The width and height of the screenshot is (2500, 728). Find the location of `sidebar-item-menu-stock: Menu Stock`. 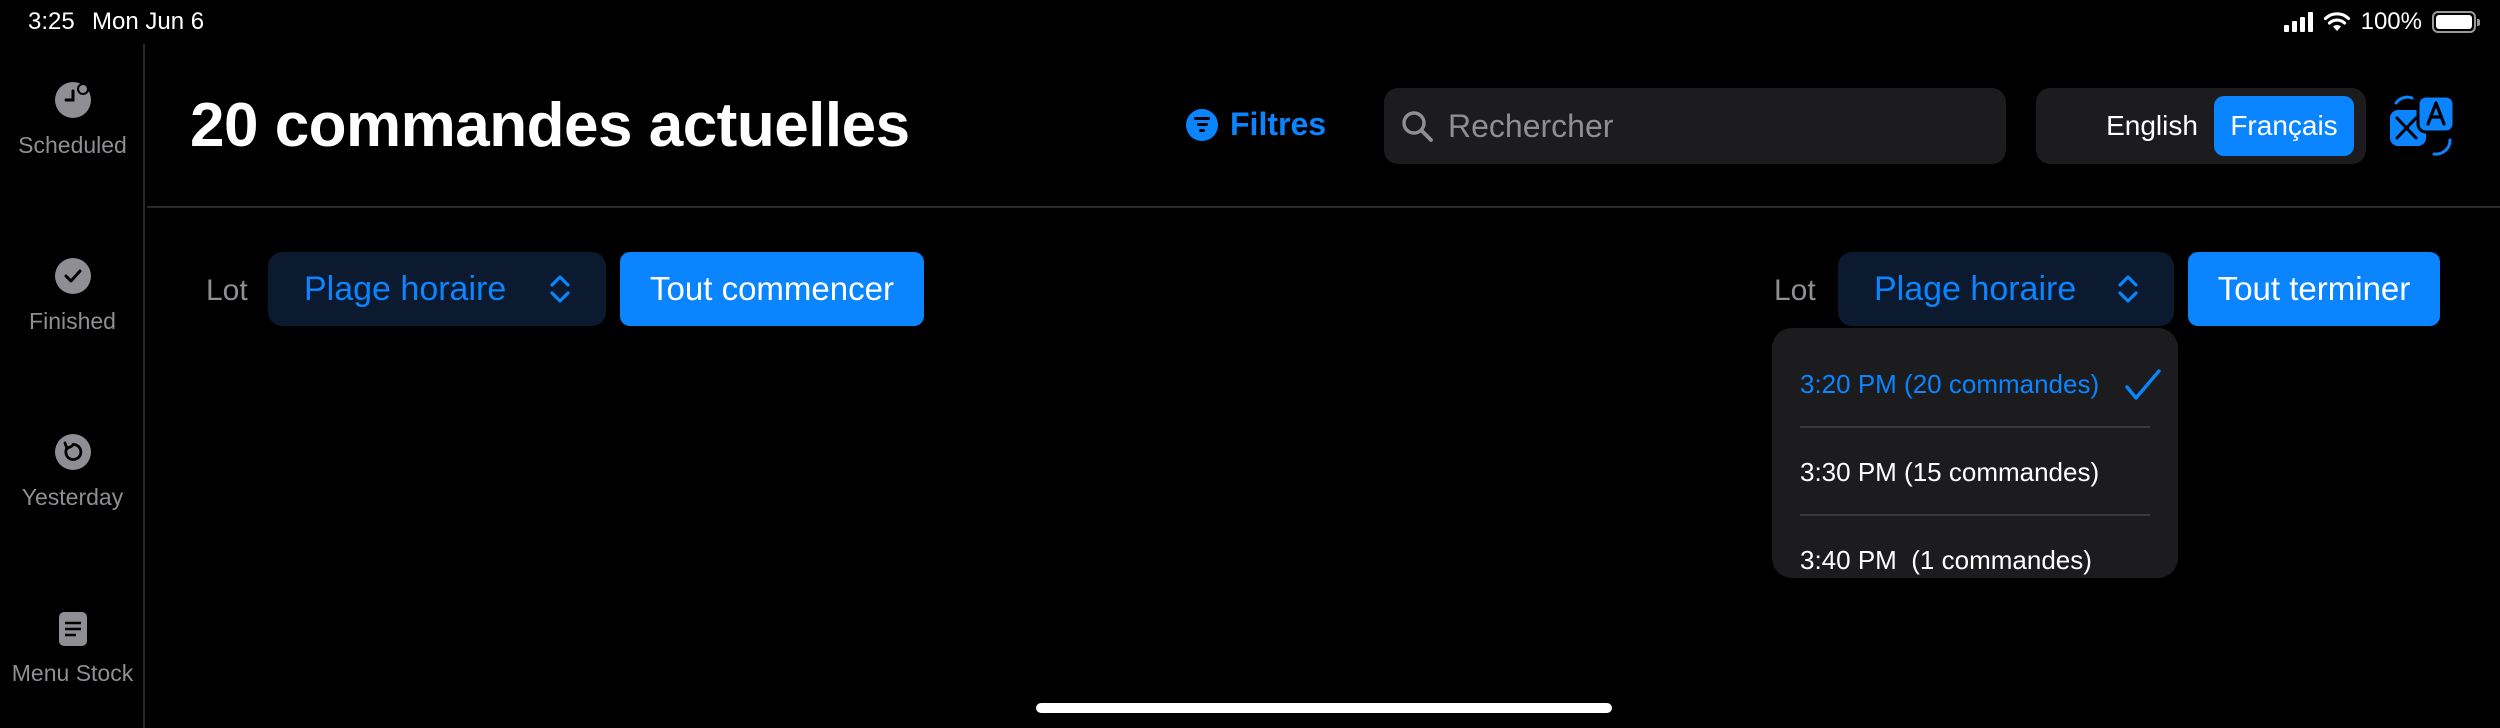

sidebar-item-menu-stock: Menu Stock is located at coordinates (72, 649).